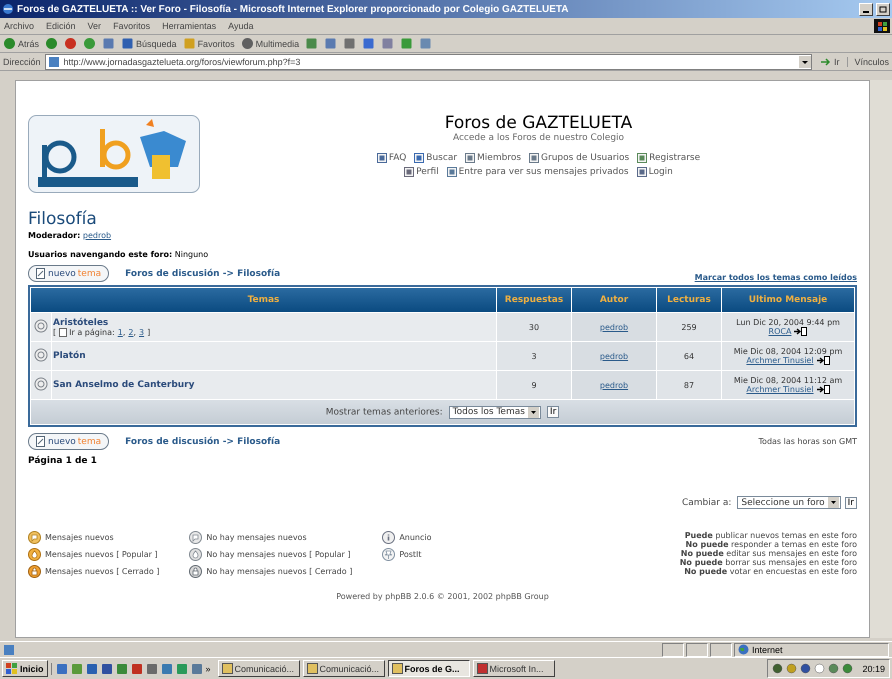 The width and height of the screenshot is (892, 679). Describe the element at coordinates (668, 158) in the screenshot. I see `nav-link: Registrarse` at that location.